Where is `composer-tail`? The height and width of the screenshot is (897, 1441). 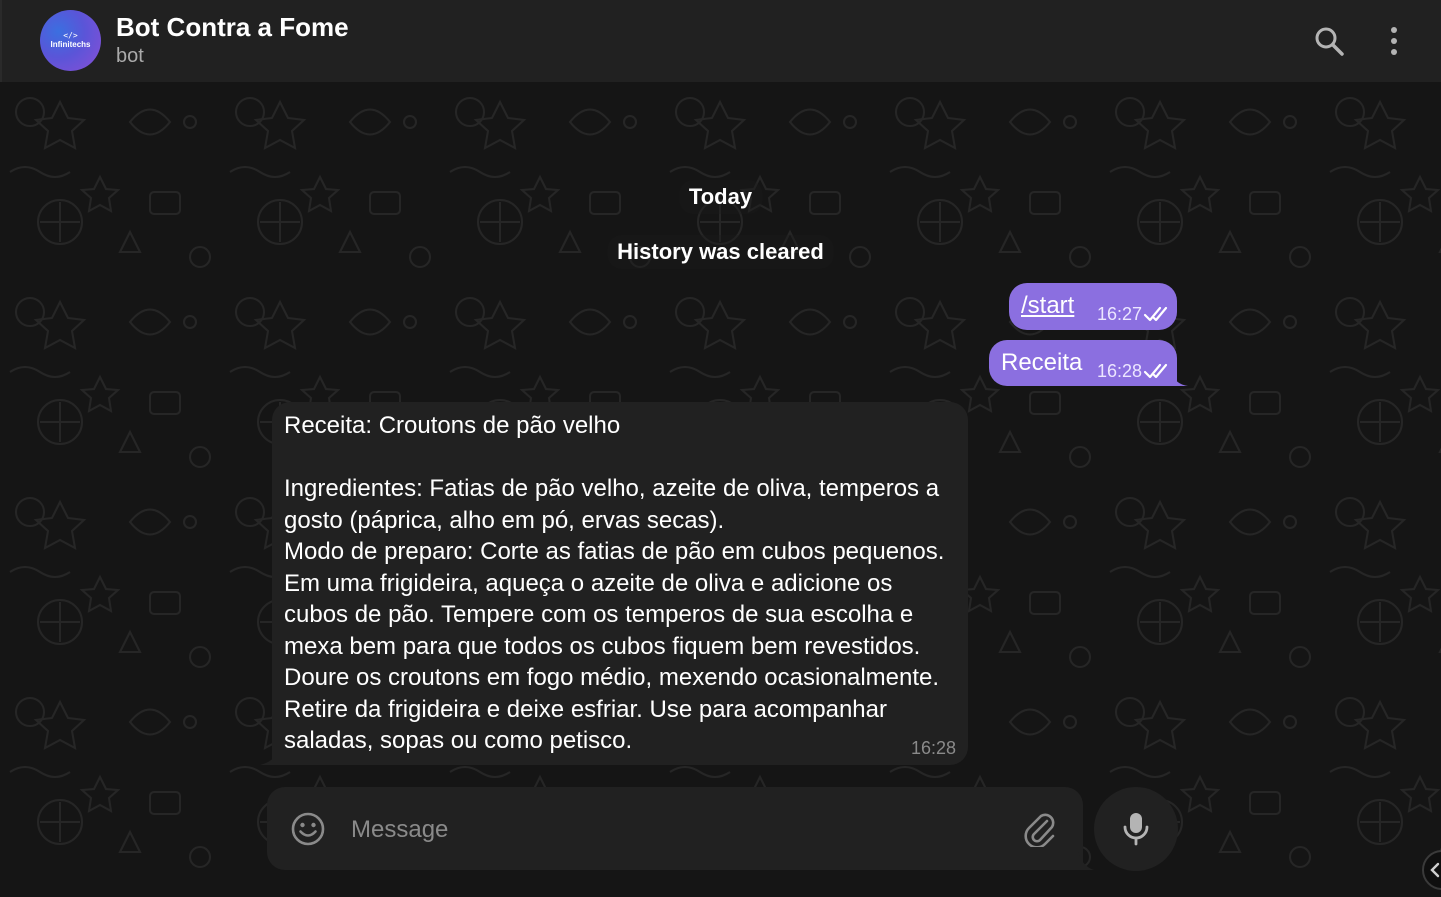 composer-tail is located at coordinates (1086, 861).